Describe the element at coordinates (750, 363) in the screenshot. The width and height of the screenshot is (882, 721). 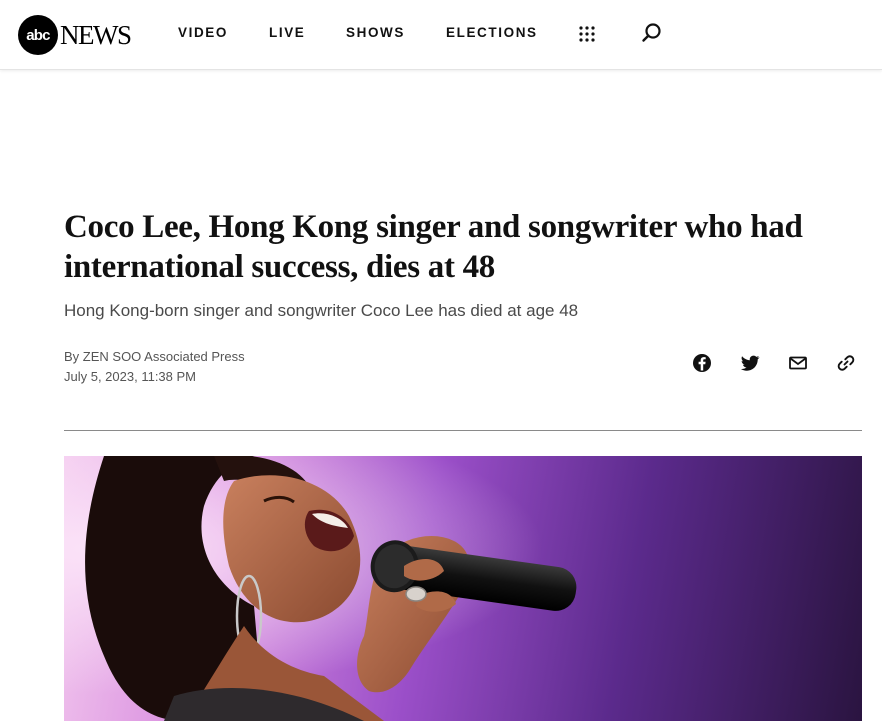
I see `twitter-icon` at that location.